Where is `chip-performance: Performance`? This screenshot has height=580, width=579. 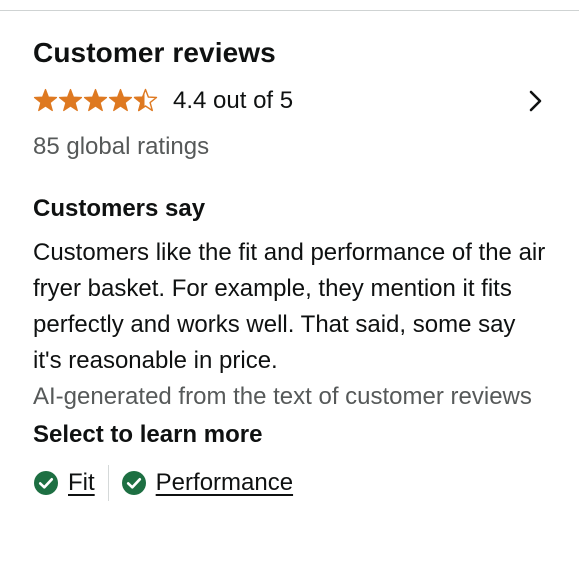 chip-performance: Performance is located at coordinates (207, 483).